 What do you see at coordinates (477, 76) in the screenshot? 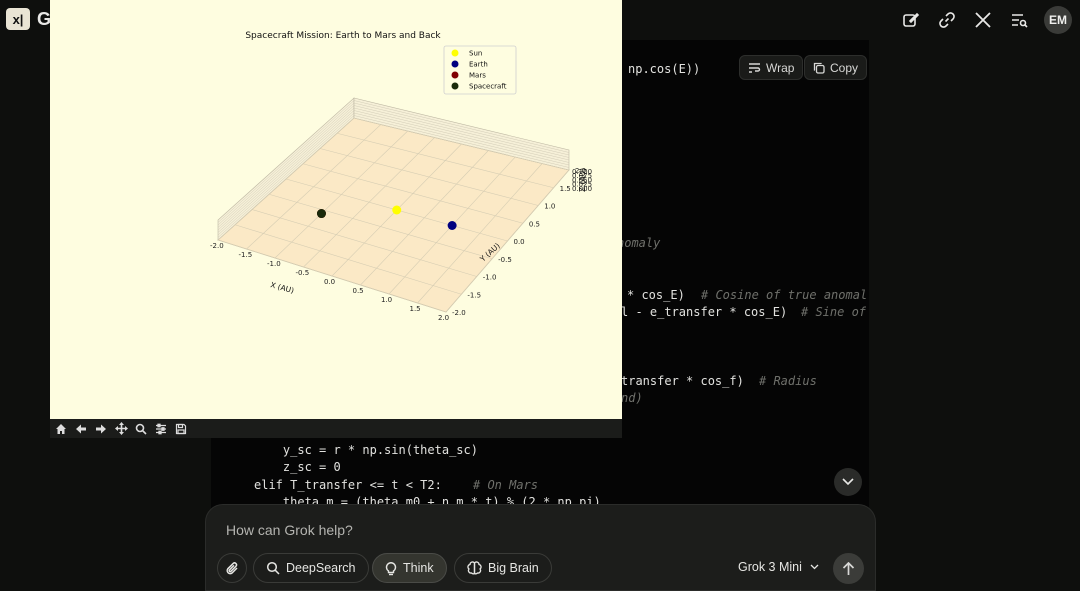
I see `legend-label: Mars` at bounding box center [477, 76].